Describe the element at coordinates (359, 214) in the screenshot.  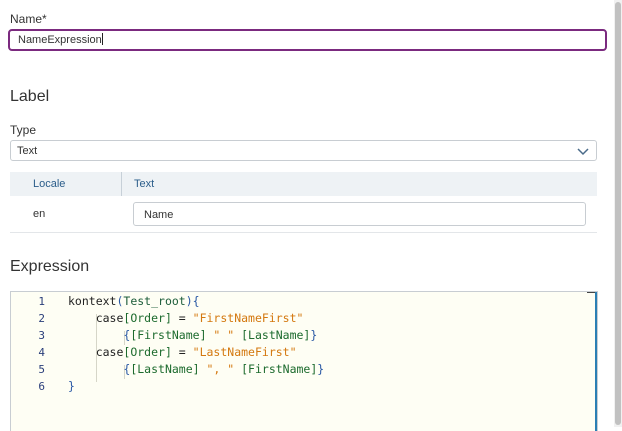
I see `label-text-input: Name` at that location.